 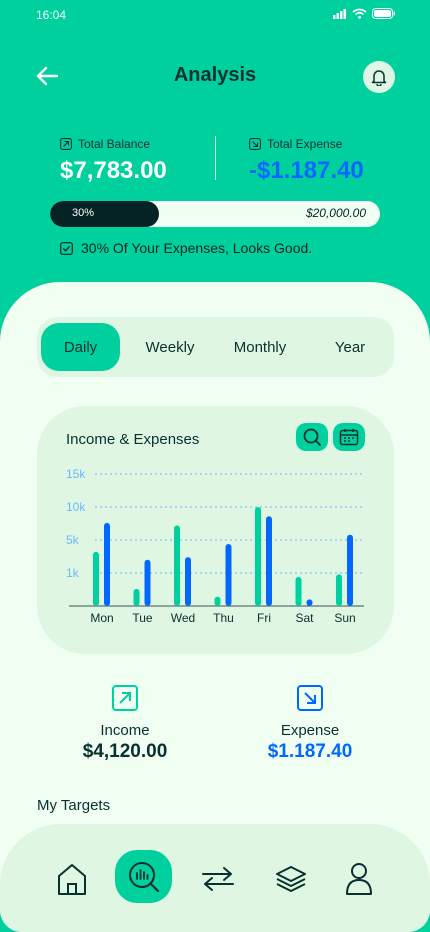 I want to click on x-tick-label: Thu, so click(x=223, y=618).